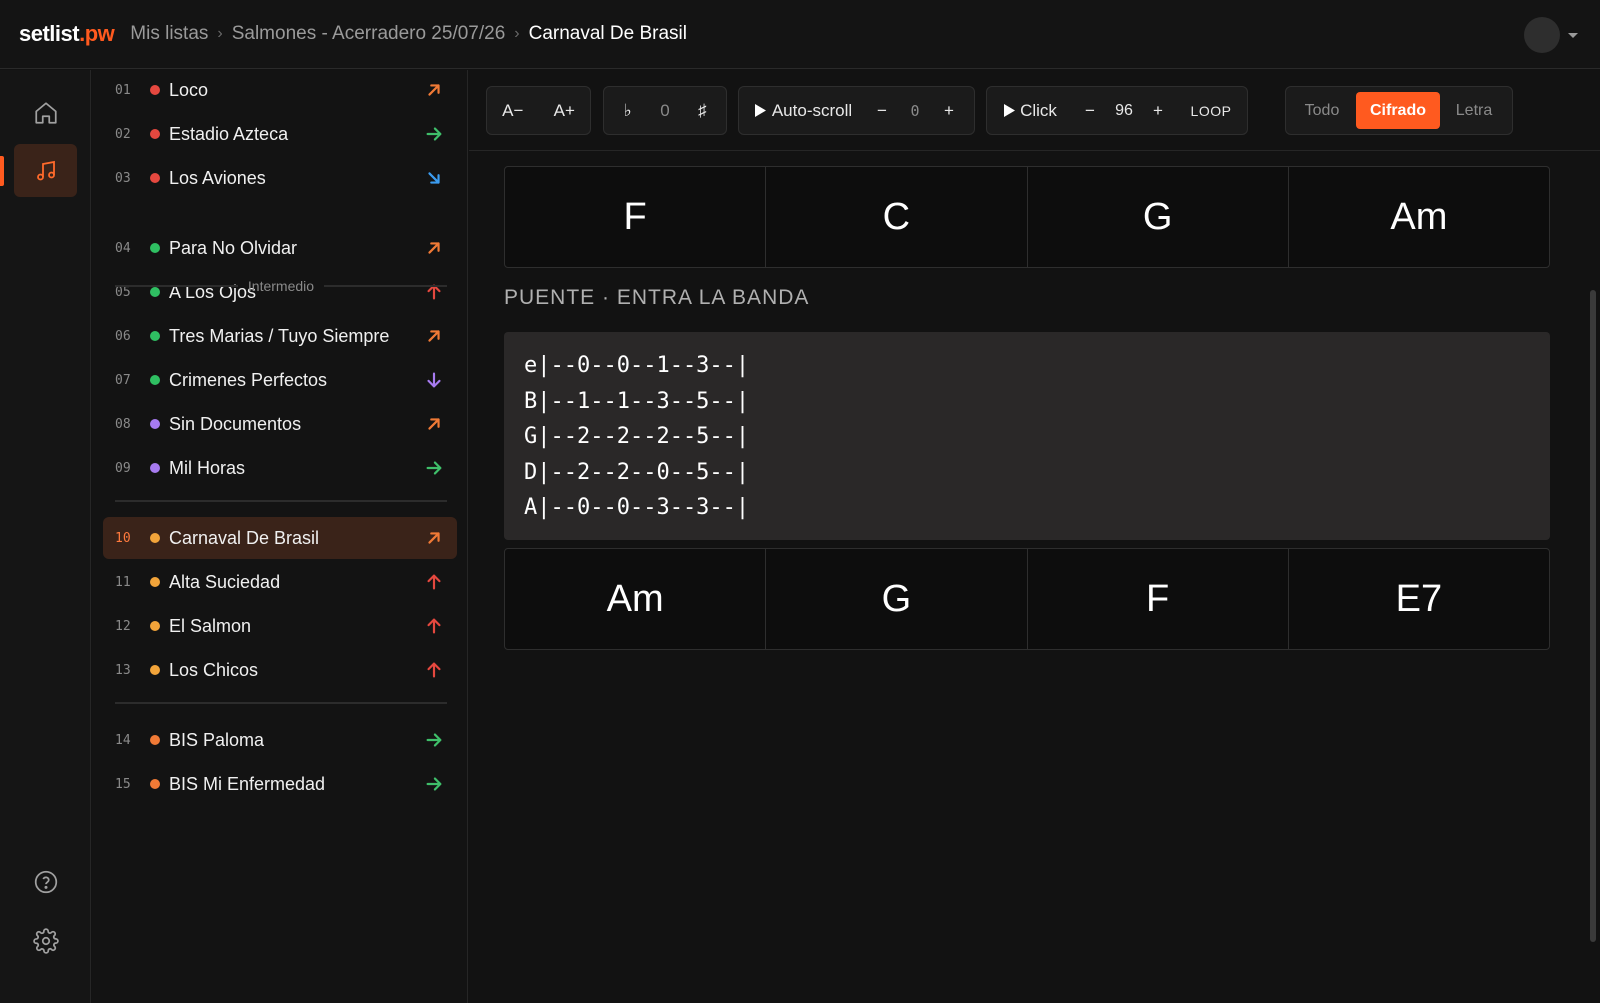 The height and width of the screenshot is (1003, 1600). I want to click on autoscroll-button: Auto-scroll, so click(803, 111).